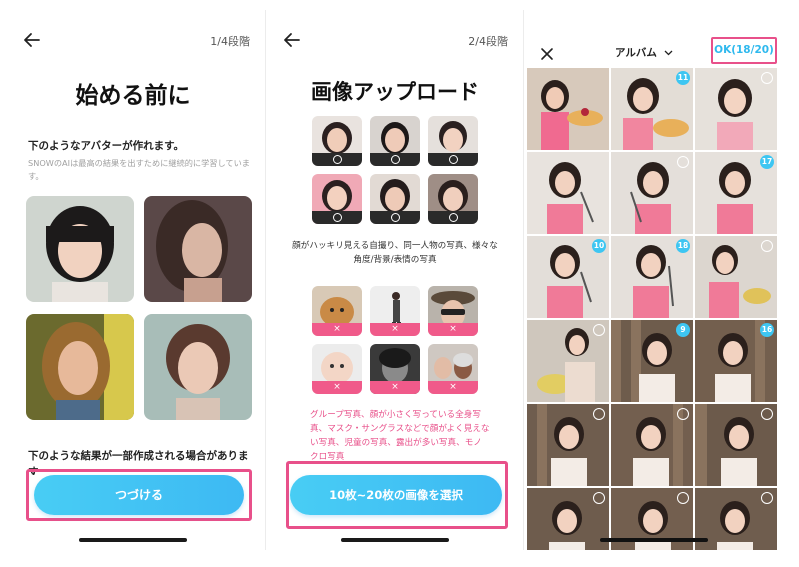 The image size is (799, 567). What do you see at coordinates (599, 246) in the screenshot?
I see `selection-number: 10` at bounding box center [599, 246].